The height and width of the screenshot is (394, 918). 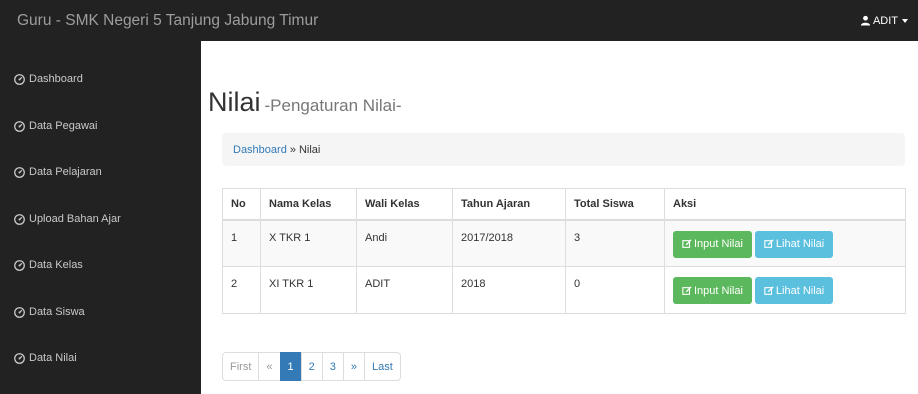 What do you see at coordinates (56, 265) in the screenshot?
I see `sidebar-item-label: Data Kelas` at bounding box center [56, 265].